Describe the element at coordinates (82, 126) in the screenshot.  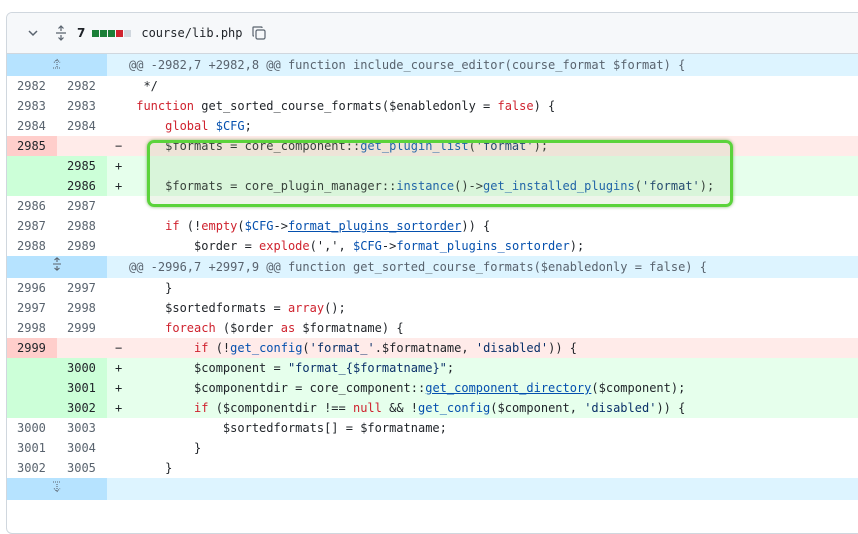
I see `new-line-number: 2984` at that location.